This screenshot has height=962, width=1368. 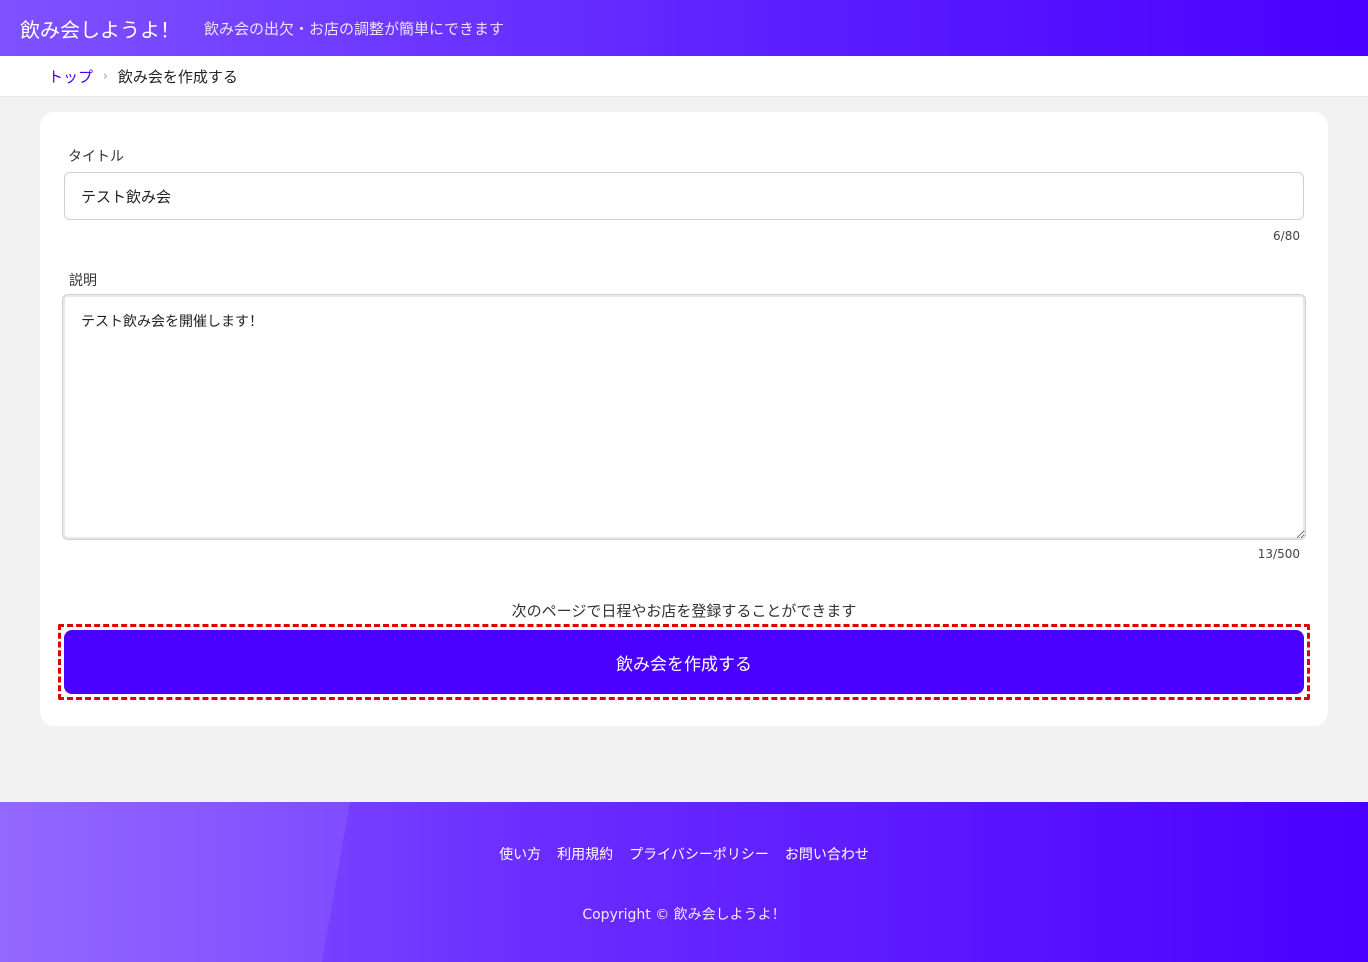 What do you see at coordinates (70, 76) in the screenshot?
I see `breadcrumb-home-link: トップ` at bounding box center [70, 76].